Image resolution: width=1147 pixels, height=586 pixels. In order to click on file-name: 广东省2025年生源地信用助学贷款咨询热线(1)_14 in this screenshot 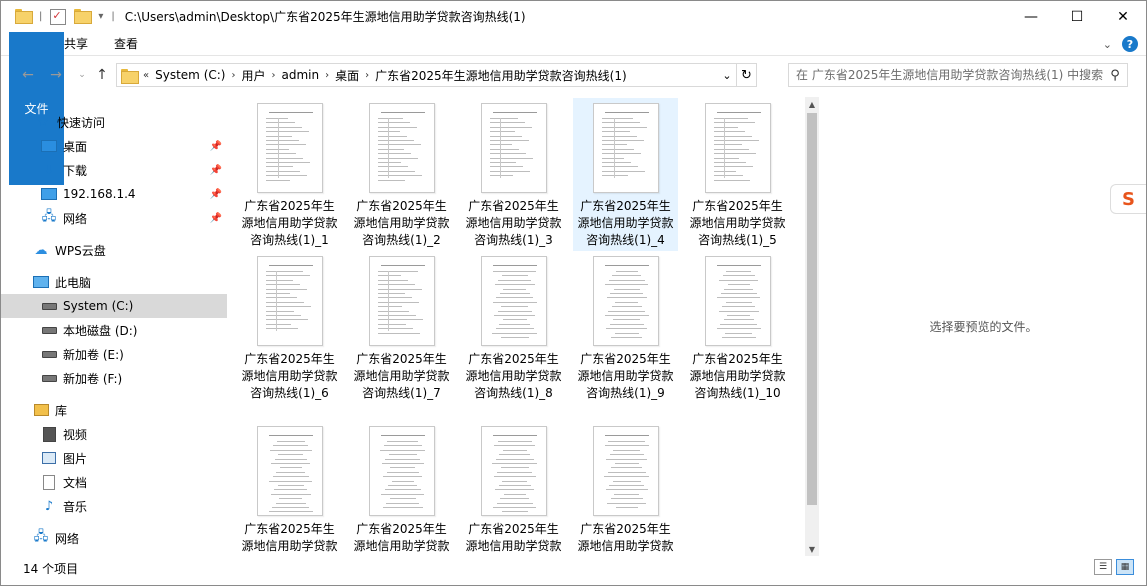, I will do `click(625, 537)`.